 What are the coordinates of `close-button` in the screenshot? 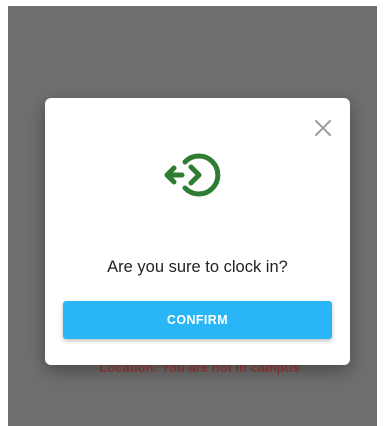 It's located at (323, 128).